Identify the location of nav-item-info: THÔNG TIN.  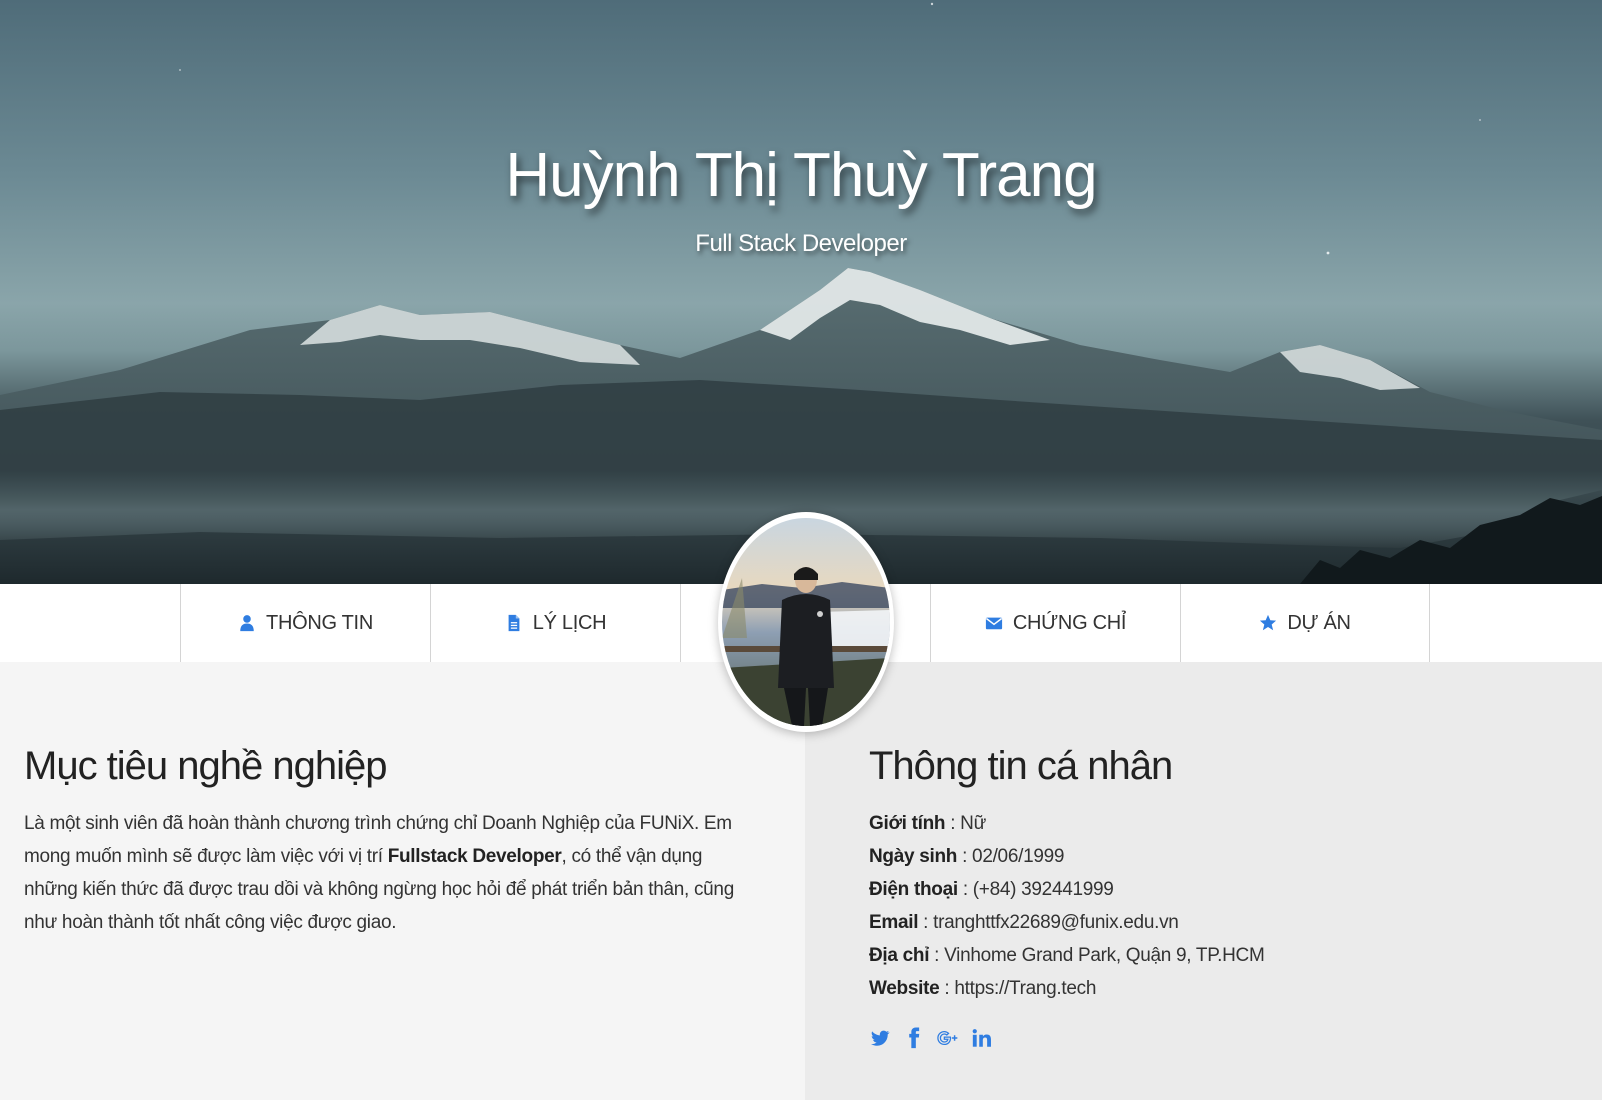
(305, 623).